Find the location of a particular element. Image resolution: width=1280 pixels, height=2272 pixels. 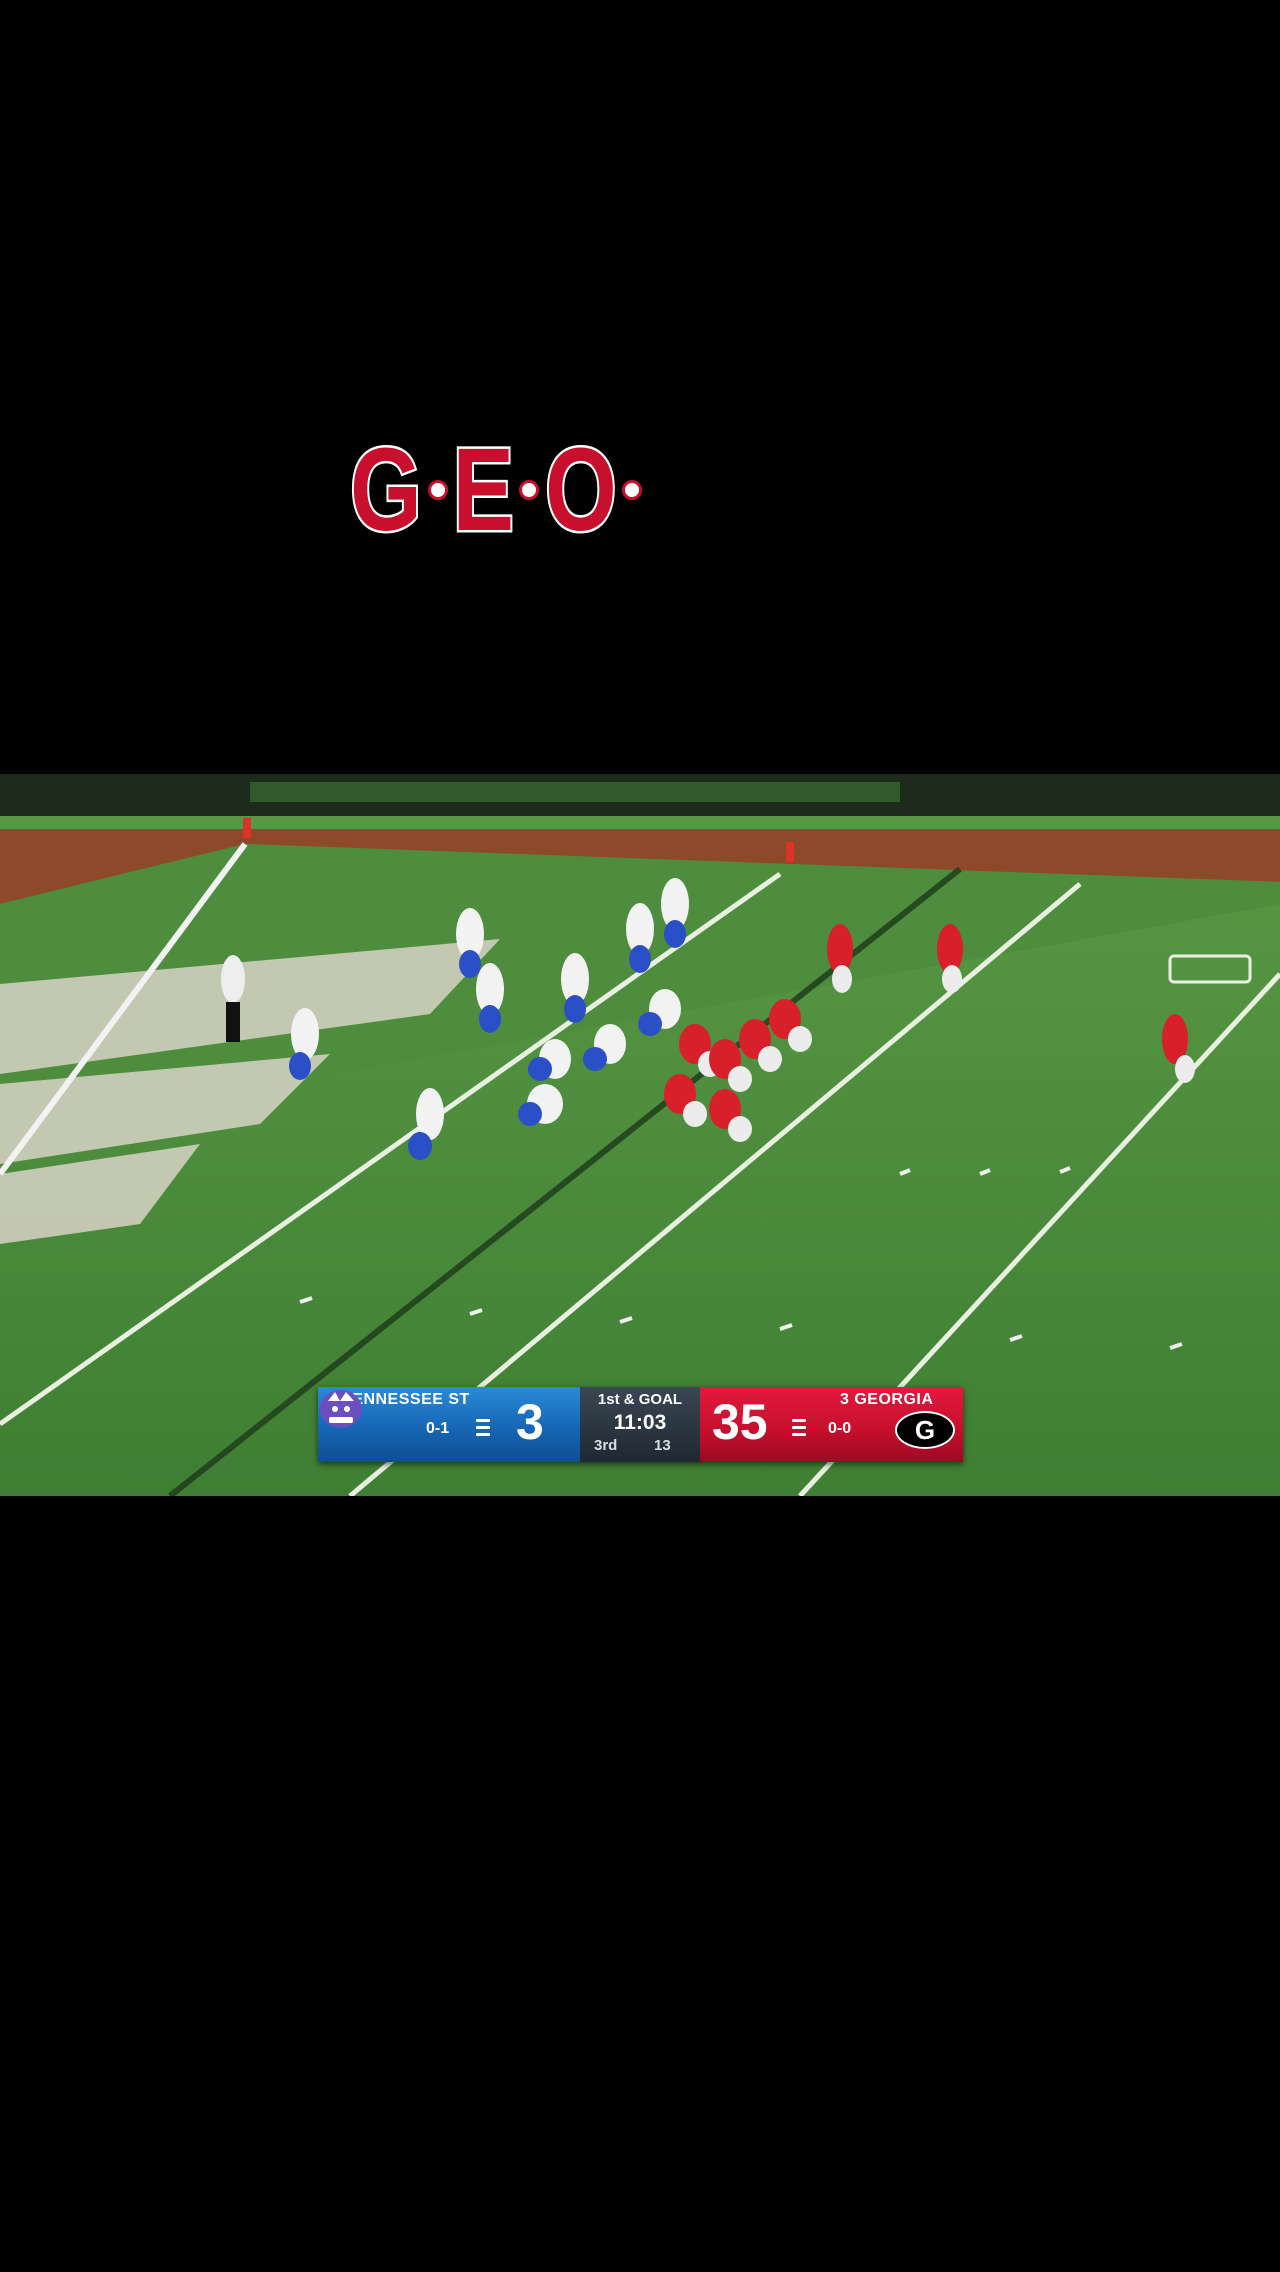

scorebug-home-panel: 3 GEORGIA 35 0-0 G is located at coordinates (831, 1424).